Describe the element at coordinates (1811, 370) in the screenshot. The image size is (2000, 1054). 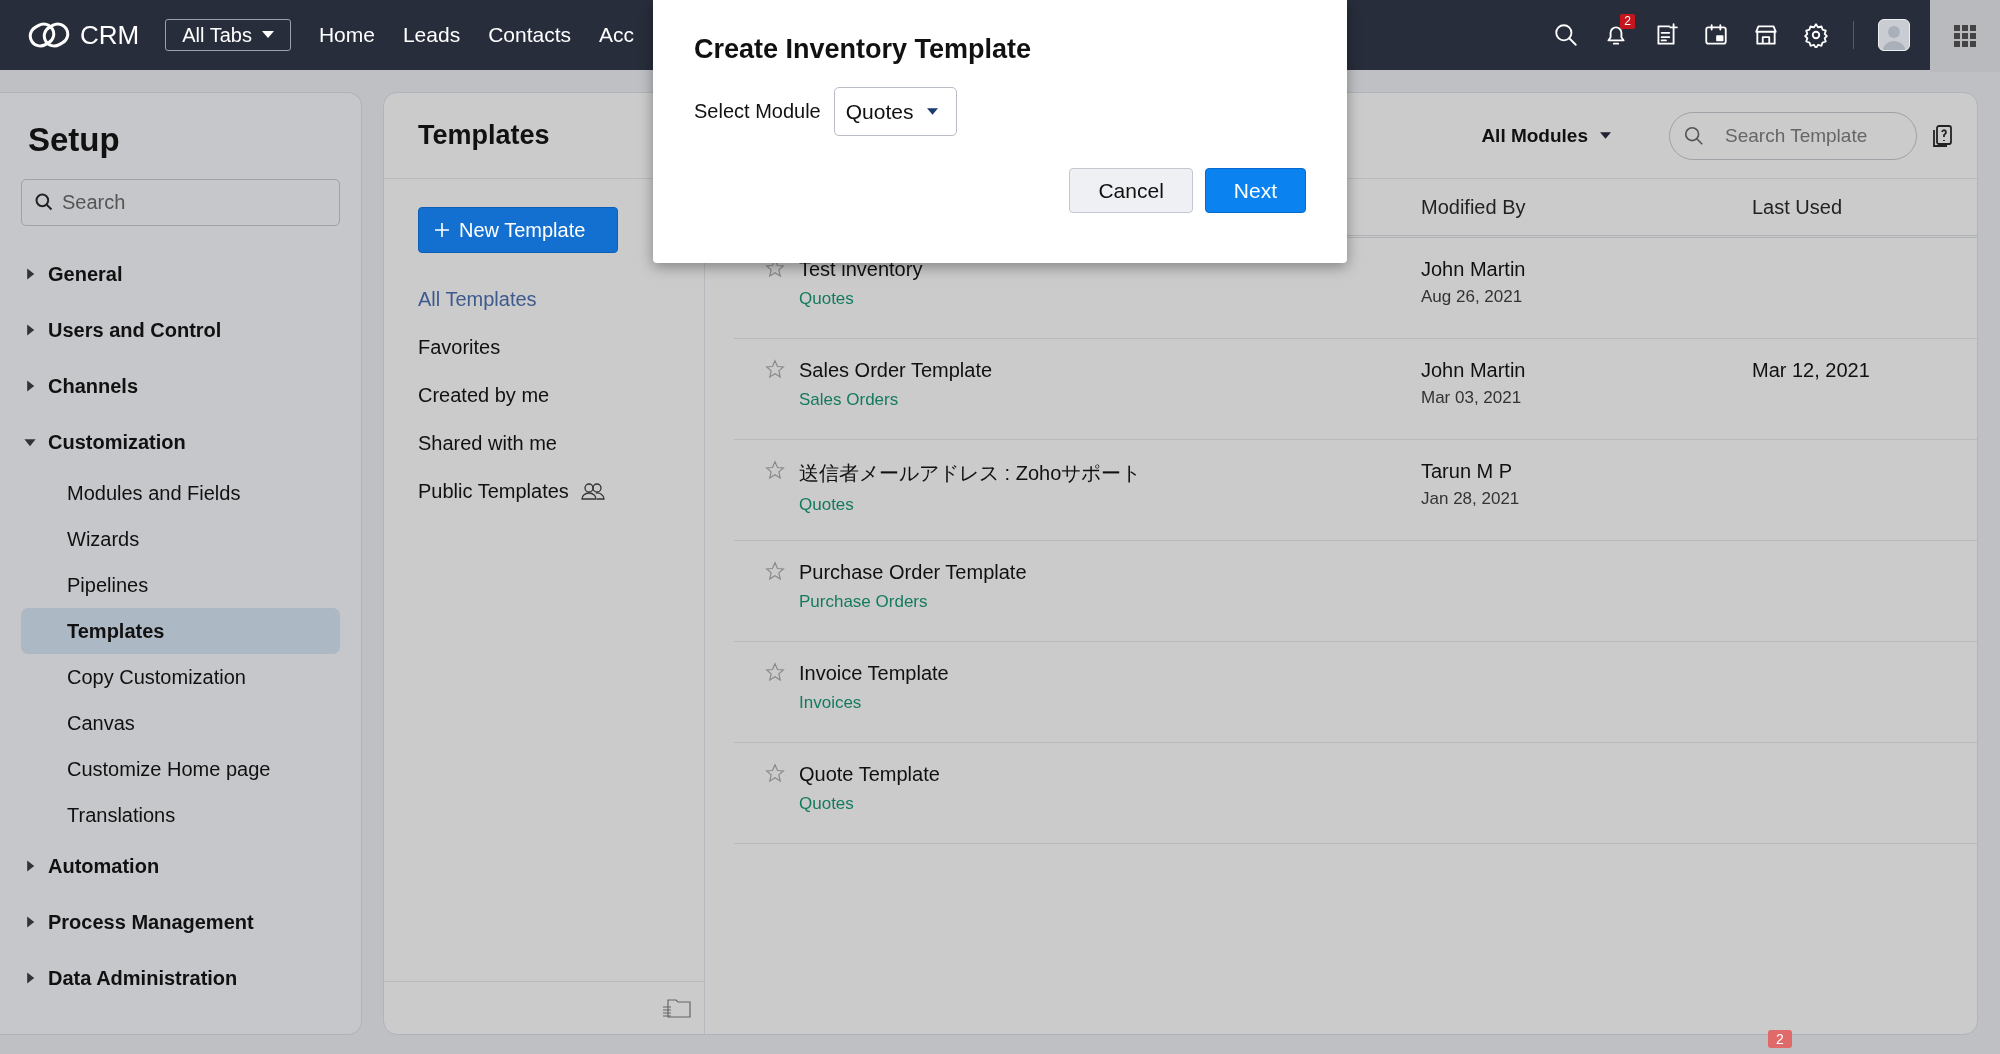
I see `last-used-date: Mar 12, 2021` at that location.